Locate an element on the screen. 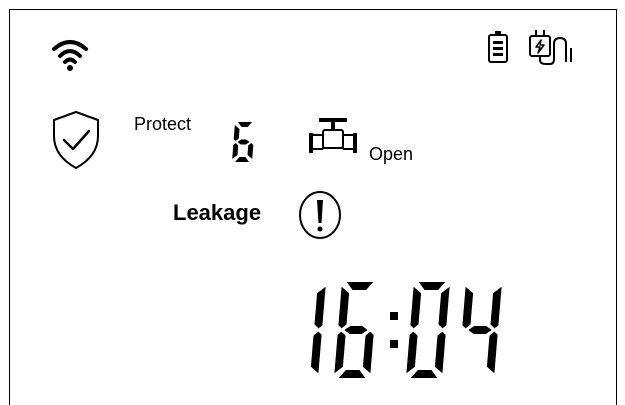  shield-check-icon is located at coordinates (76, 140).